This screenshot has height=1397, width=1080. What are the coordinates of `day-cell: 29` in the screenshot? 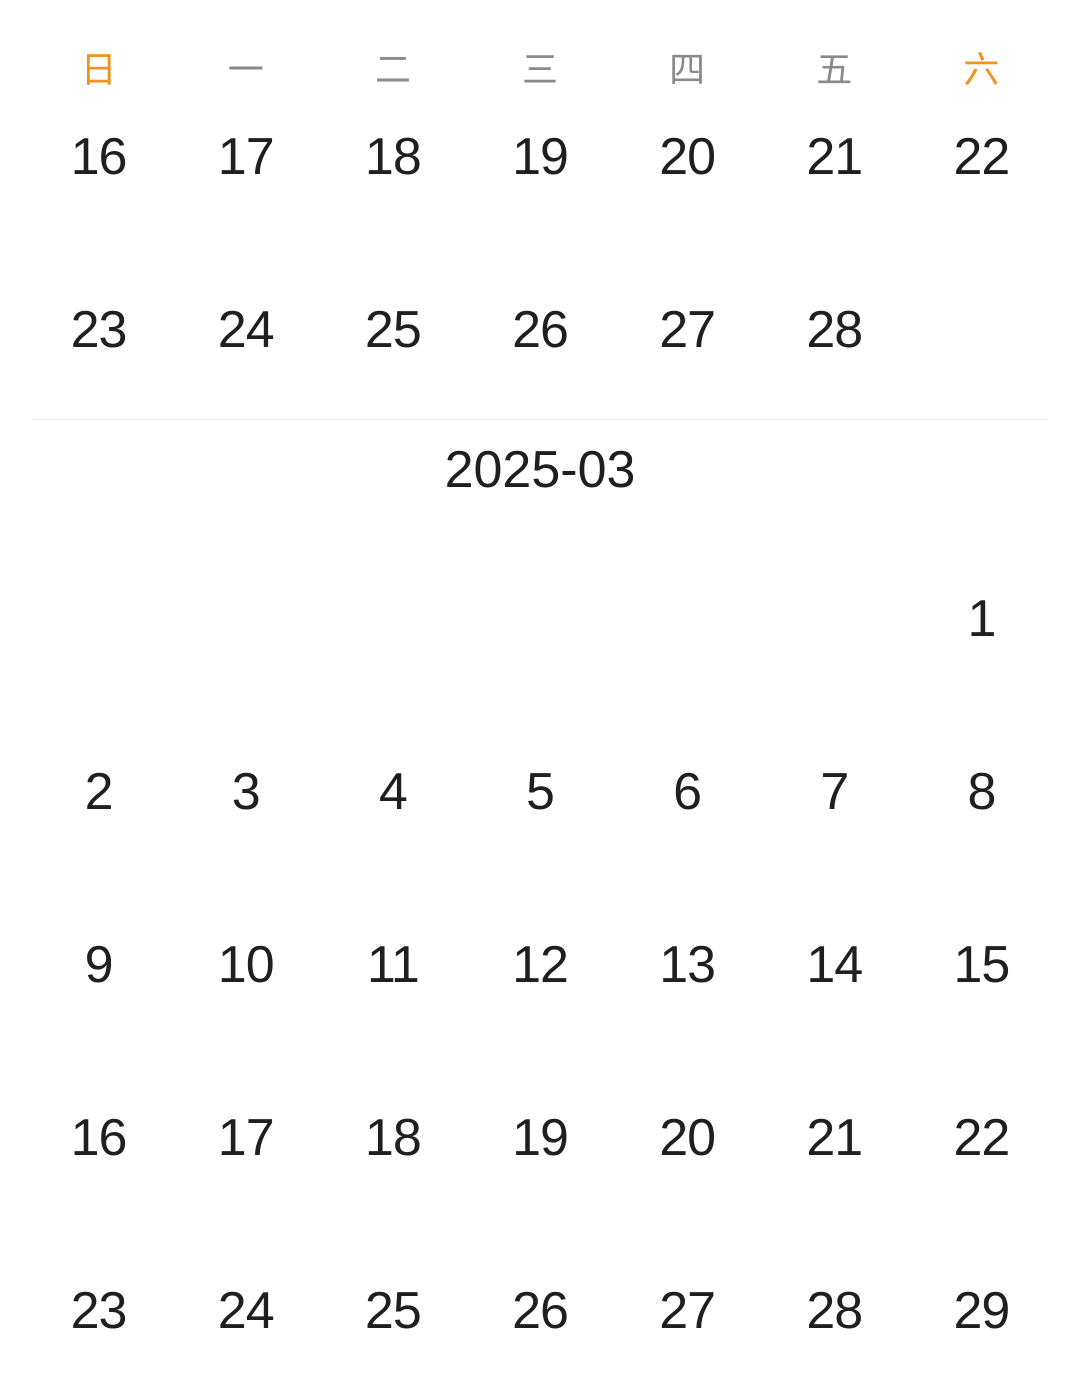 It's located at (981, 1310).